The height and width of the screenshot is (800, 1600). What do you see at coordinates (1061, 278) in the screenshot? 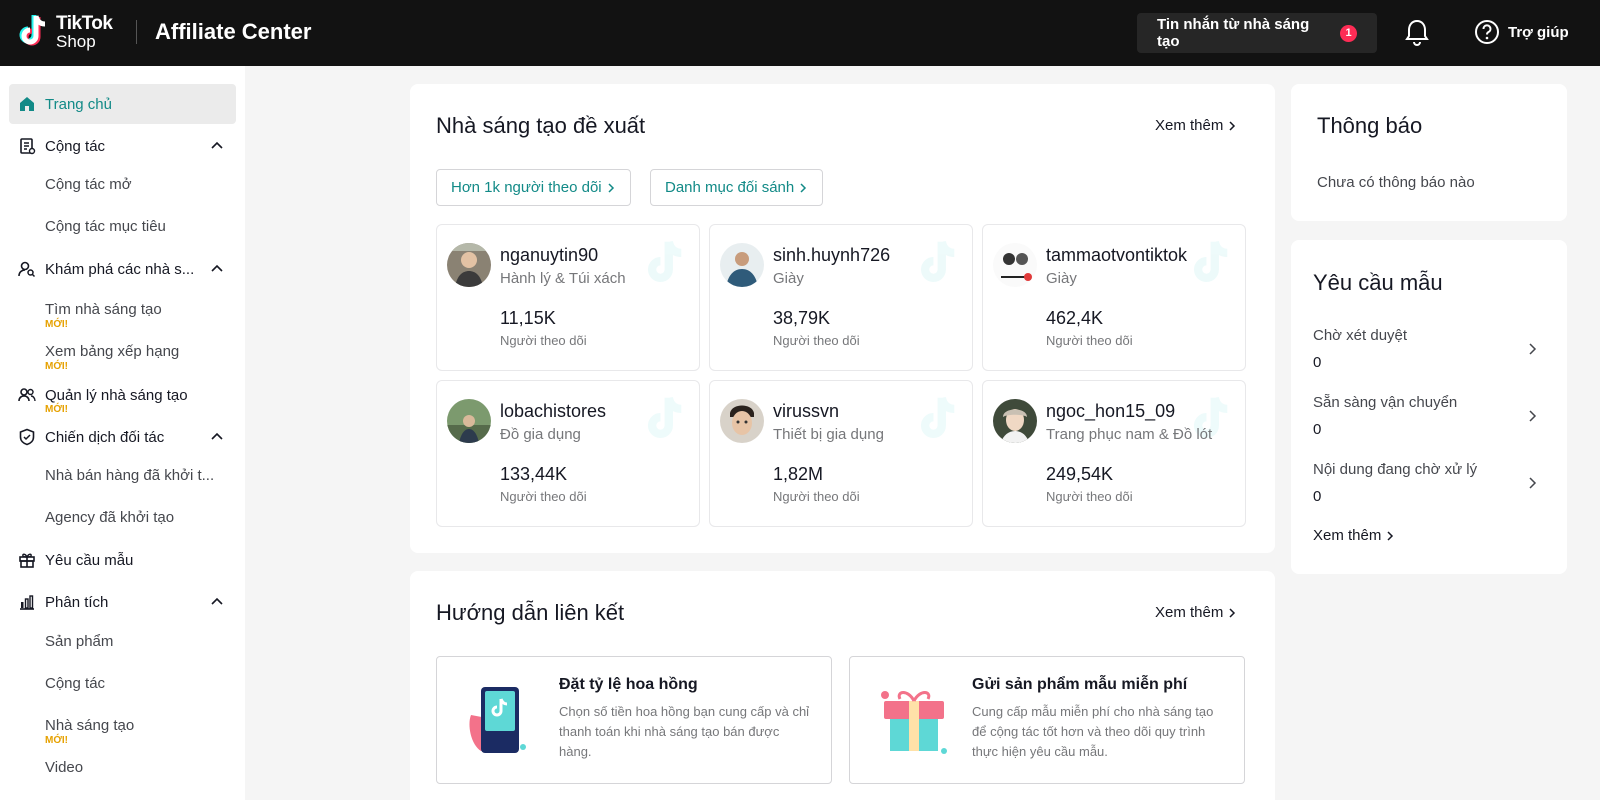
I see `creator-category: Giày` at bounding box center [1061, 278].